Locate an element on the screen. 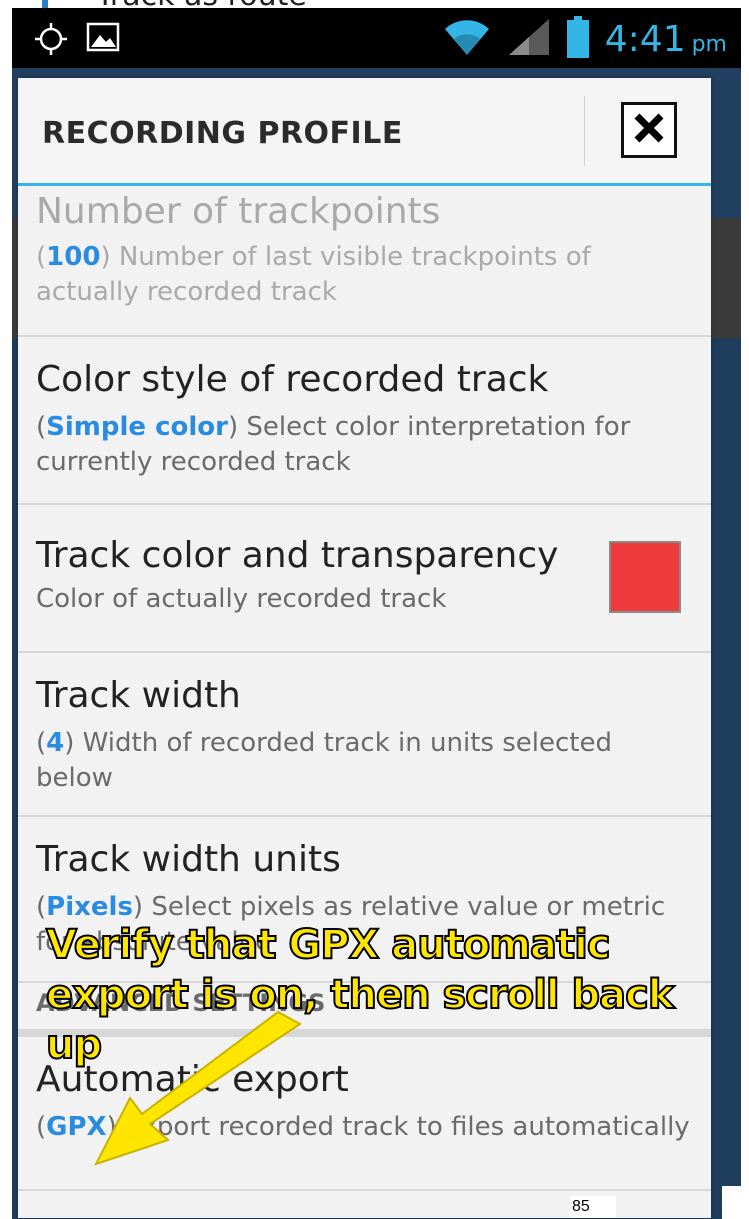 The height and width of the screenshot is (1219, 749). status-left is located at coordinates (77, 41).